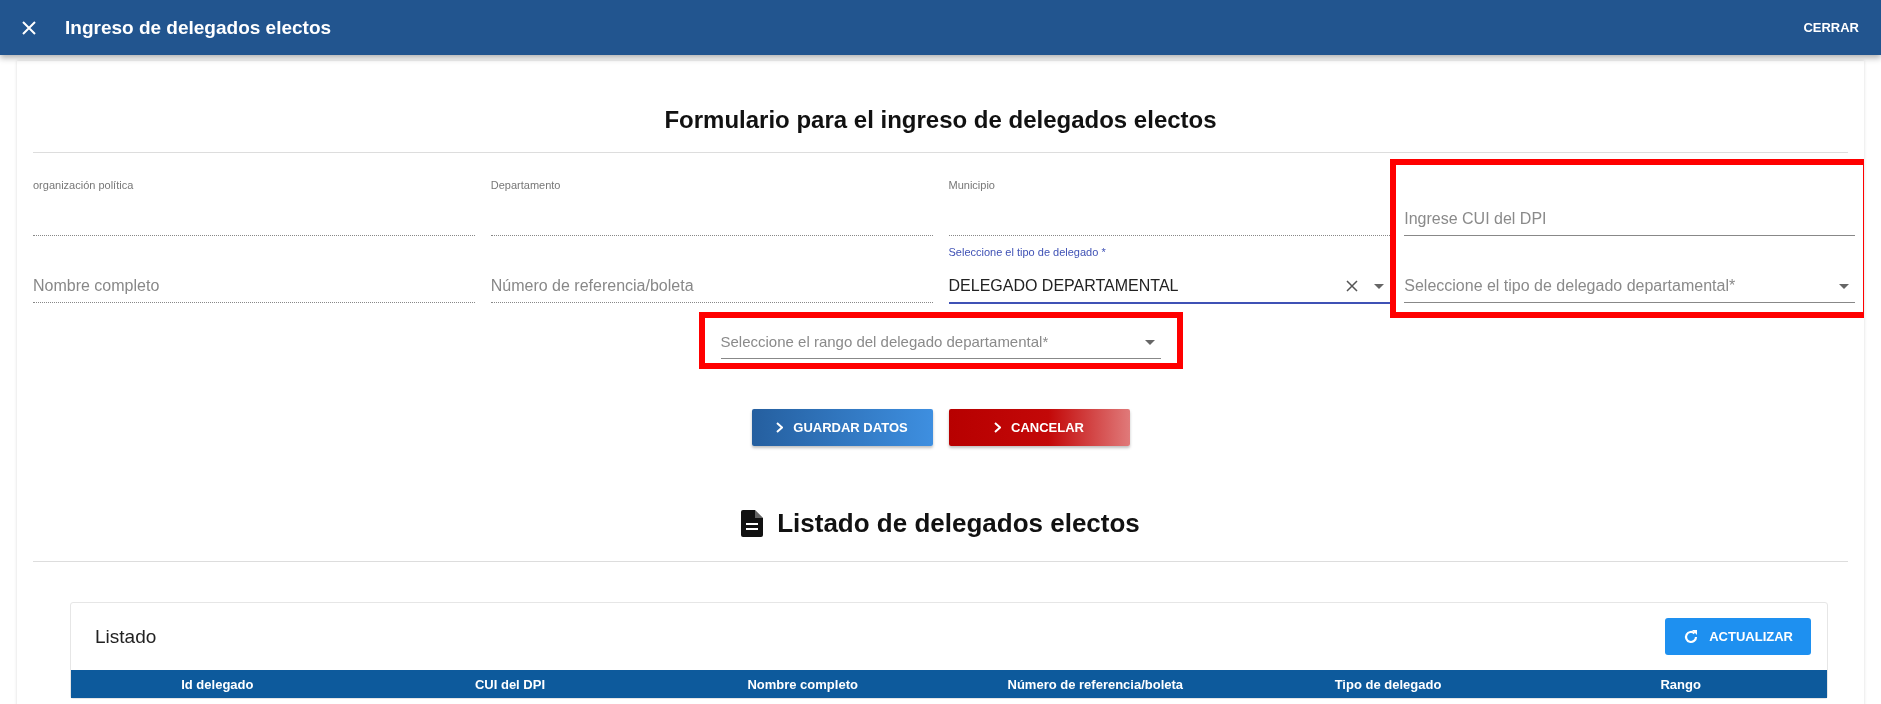 The image size is (1881, 704). I want to click on card-title: Listado, so click(126, 636).